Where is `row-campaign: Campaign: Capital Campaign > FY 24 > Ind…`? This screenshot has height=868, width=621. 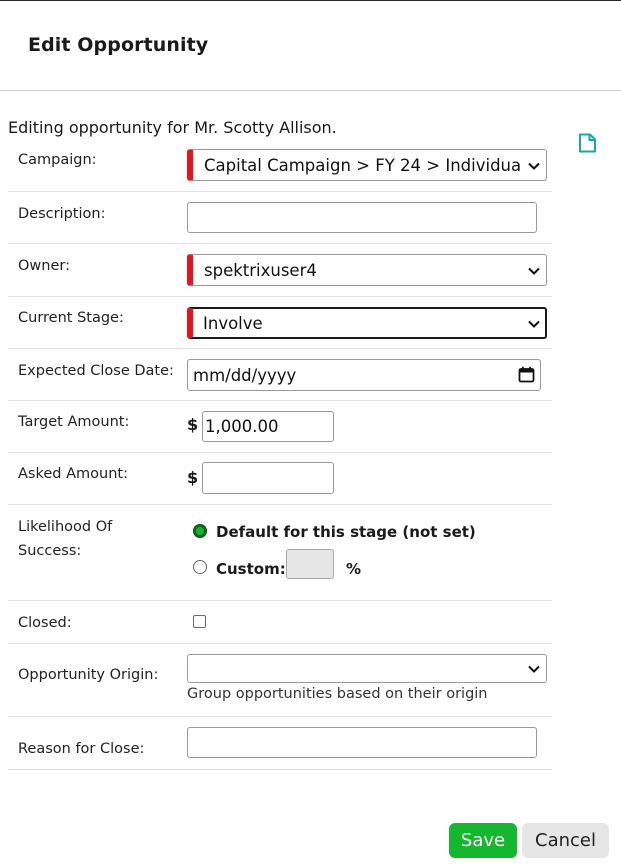 row-campaign: Campaign: Capital Campaign > FY 24 > Ind… is located at coordinates (280, 165).